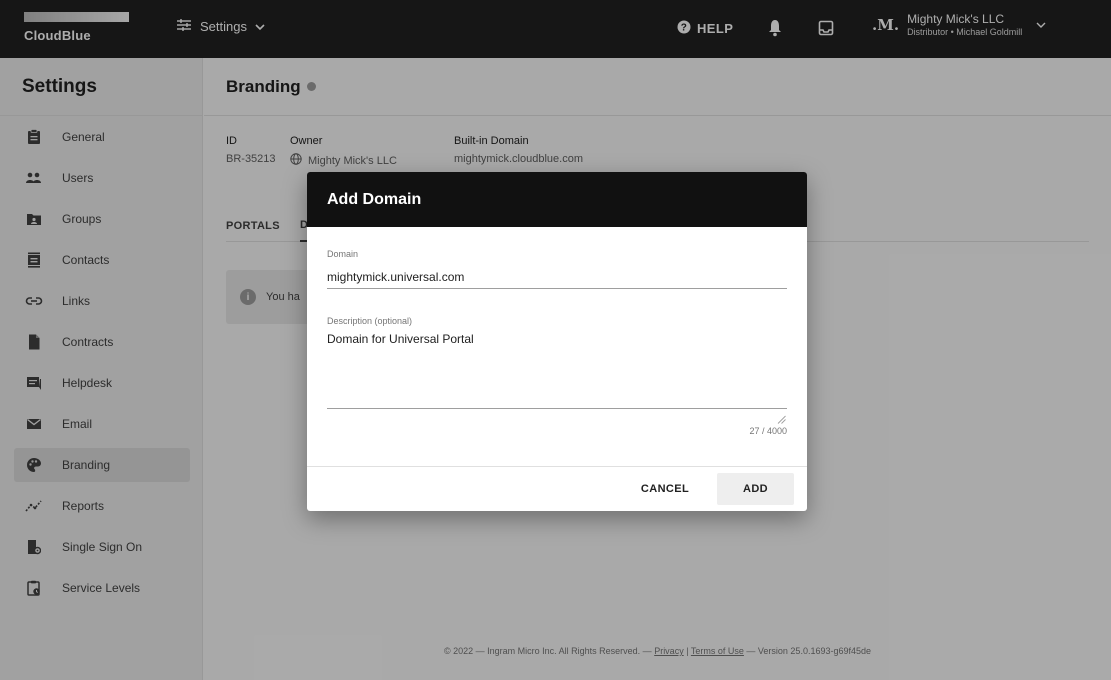 The height and width of the screenshot is (680, 1111). Describe the element at coordinates (665, 489) in the screenshot. I see `cancel-button: CANCEL` at that location.